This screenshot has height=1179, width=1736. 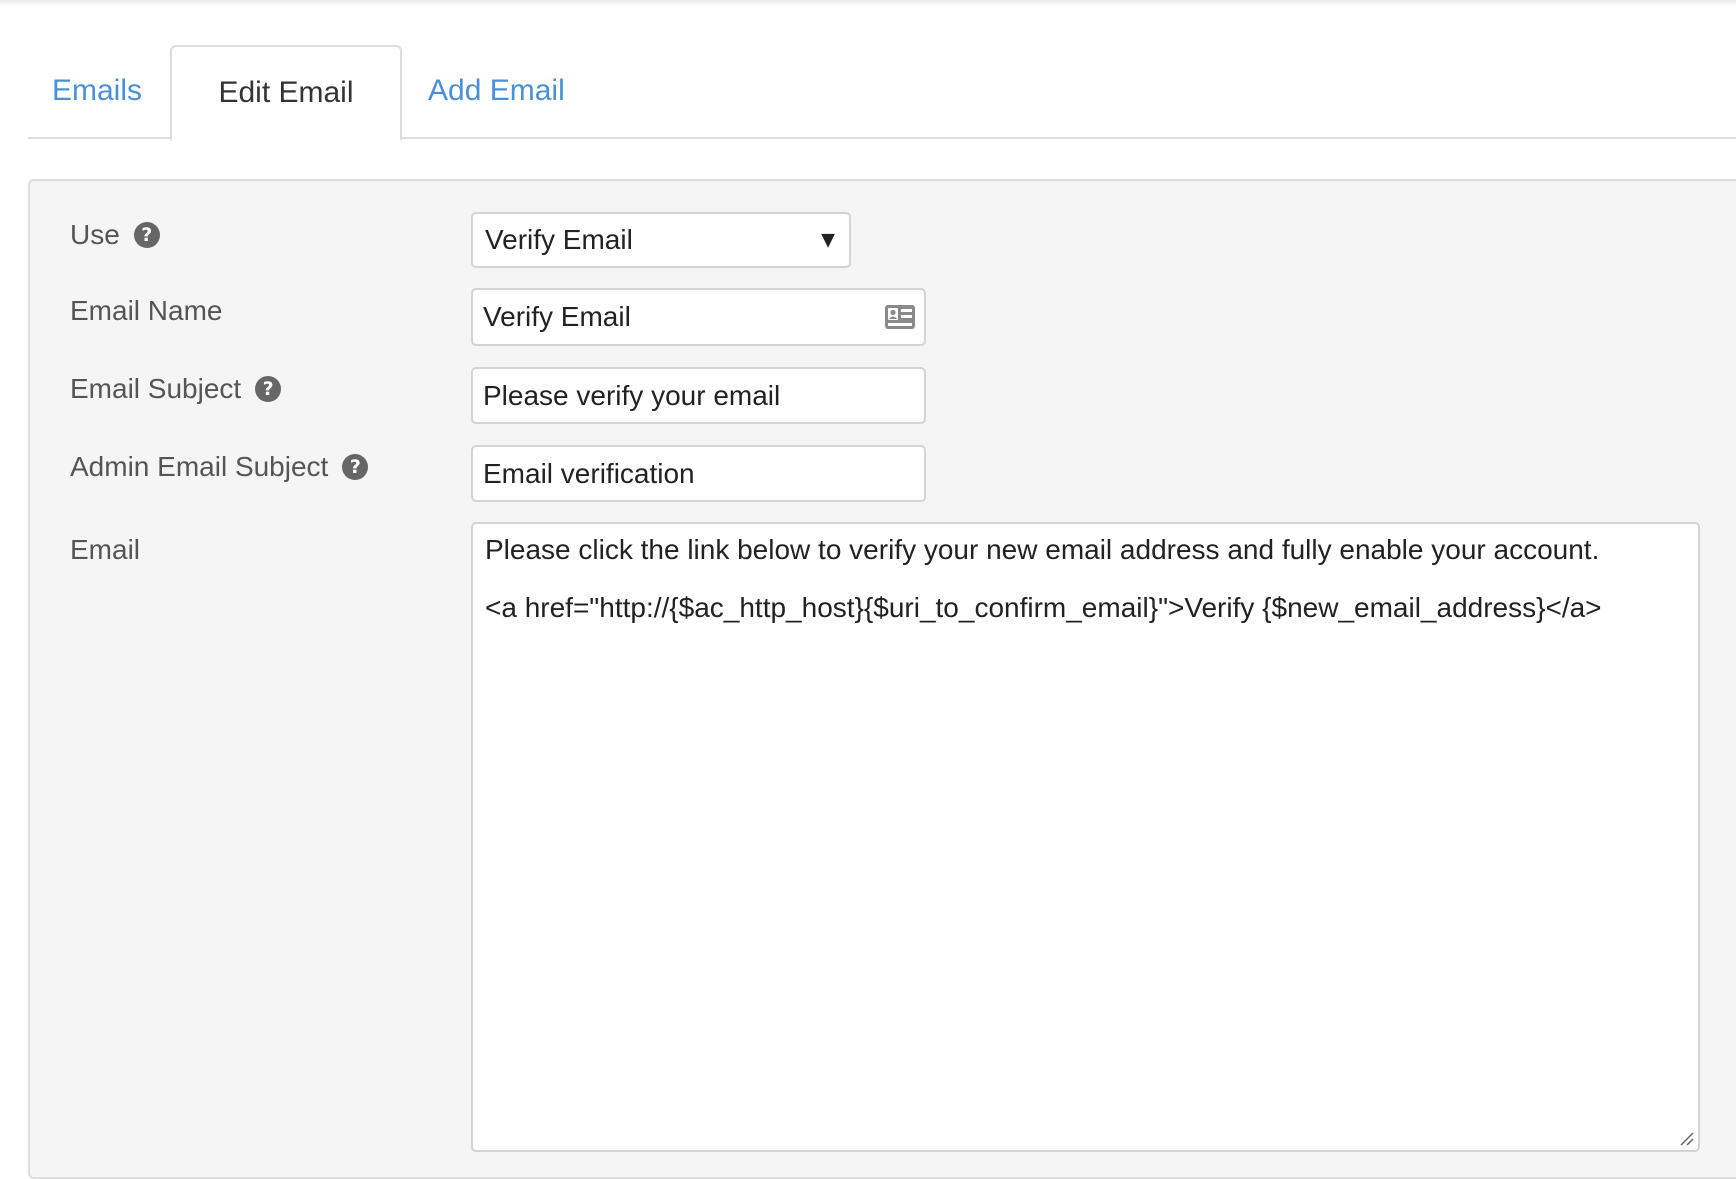 What do you see at coordinates (698, 473) in the screenshot?
I see `admin-email-subject-input: Email verification` at bounding box center [698, 473].